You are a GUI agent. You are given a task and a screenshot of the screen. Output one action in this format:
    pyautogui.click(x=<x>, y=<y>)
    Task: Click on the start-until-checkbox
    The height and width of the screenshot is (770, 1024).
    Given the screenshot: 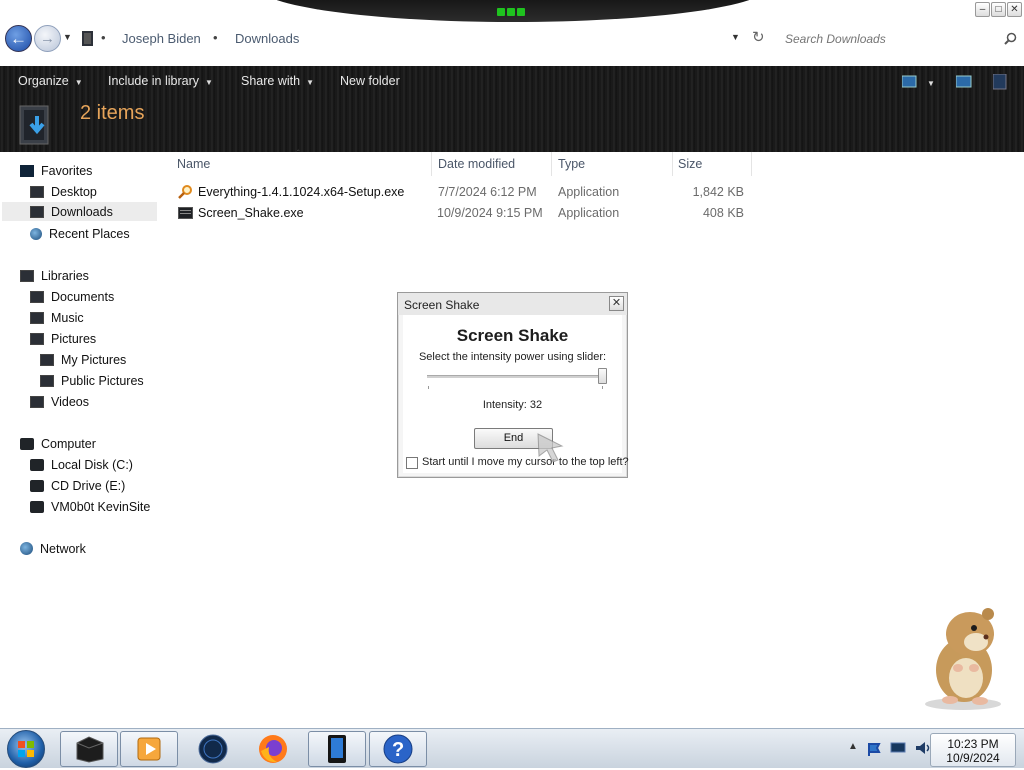 What is the action you would take?
    pyautogui.click(x=412, y=463)
    